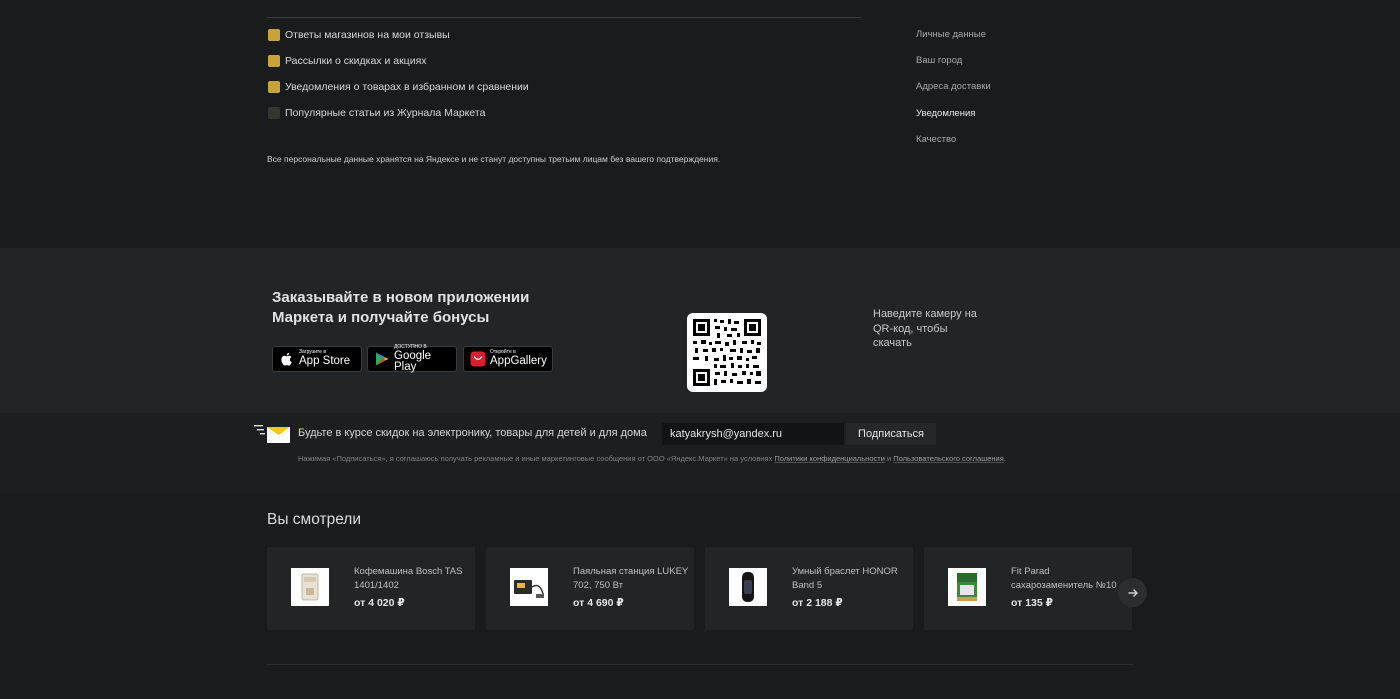 Image resolution: width=1400 pixels, height=699 pixels. I want to click on app-store-button: Загрузите в App Store, so click(317, 359).